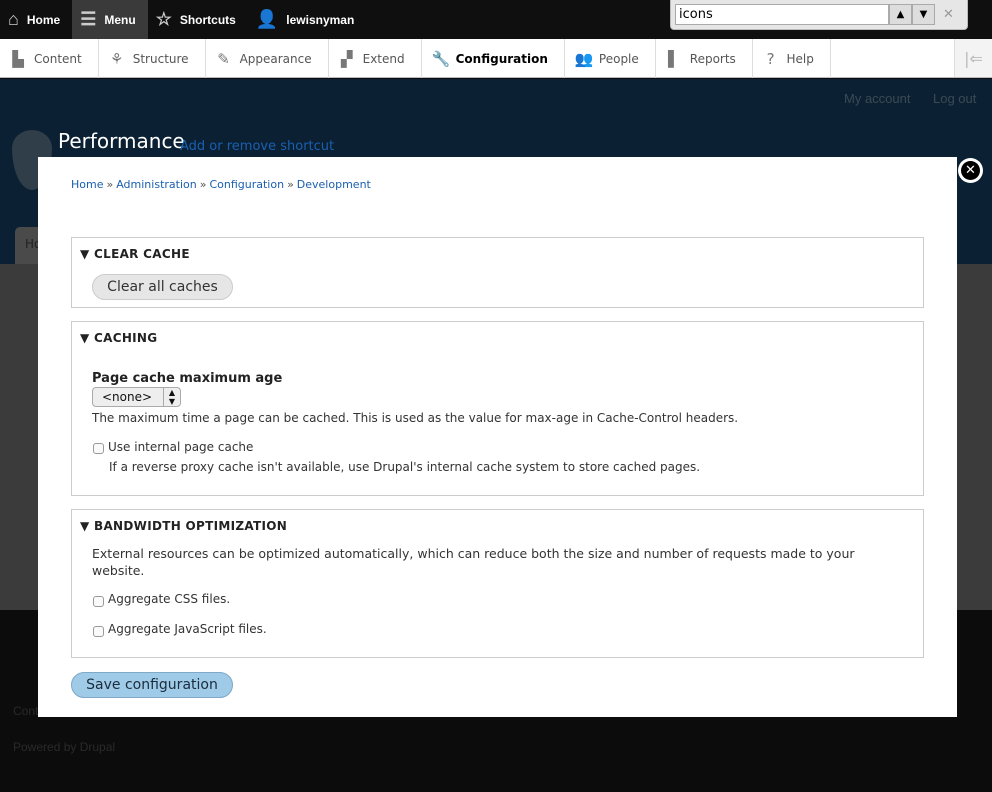 The width and height of the screenshot is (992, 792). I want to click on tray-item-help: ? Help, so click(792, 58).